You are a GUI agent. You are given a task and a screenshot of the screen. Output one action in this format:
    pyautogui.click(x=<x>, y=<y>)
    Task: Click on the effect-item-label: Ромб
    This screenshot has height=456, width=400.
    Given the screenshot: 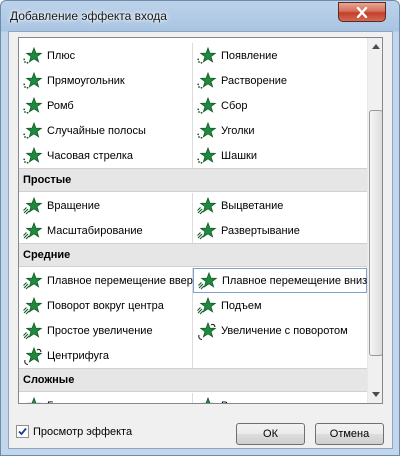 What is the action you would take?
    pyautogui.click(x=60, y=105)
    